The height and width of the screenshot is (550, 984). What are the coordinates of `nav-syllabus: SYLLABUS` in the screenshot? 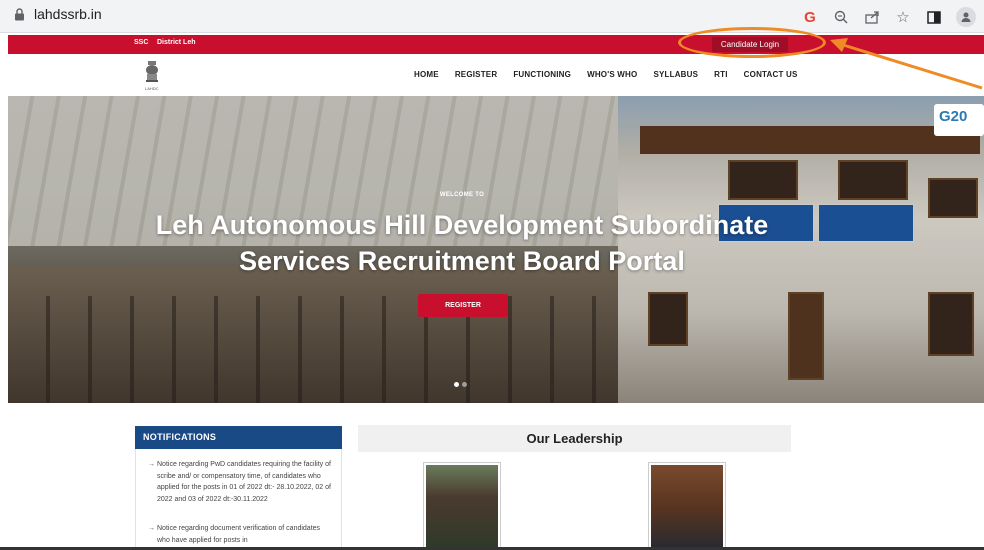 It's located at (675, 74).